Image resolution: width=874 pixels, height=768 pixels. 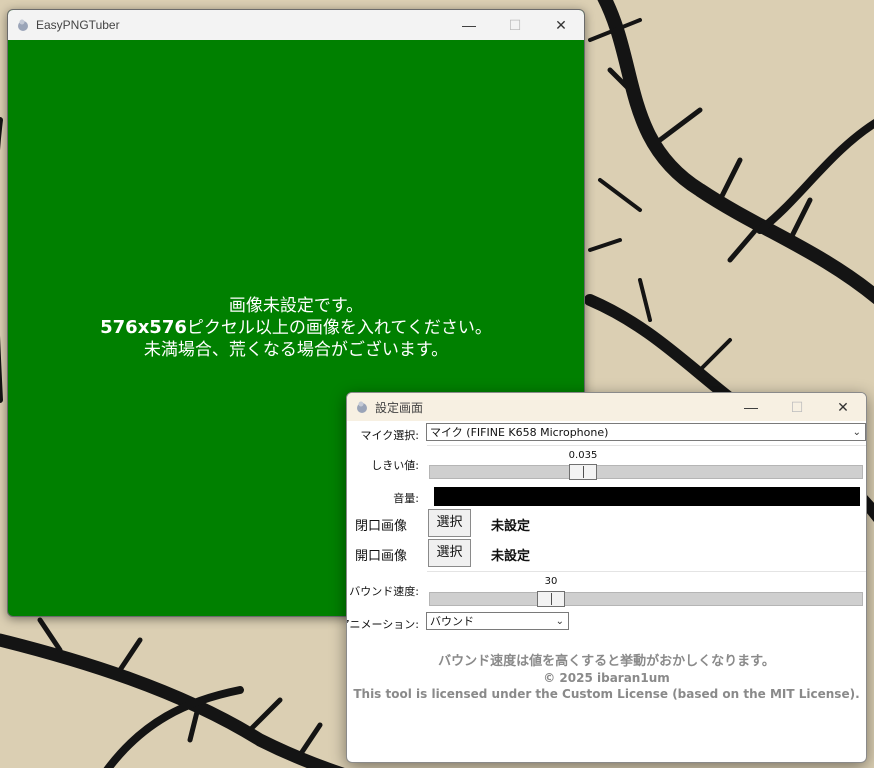 I want to click on message-line-2: 576x576ピクセル以上の画像を入れてください。, so click(x=296, y=328).